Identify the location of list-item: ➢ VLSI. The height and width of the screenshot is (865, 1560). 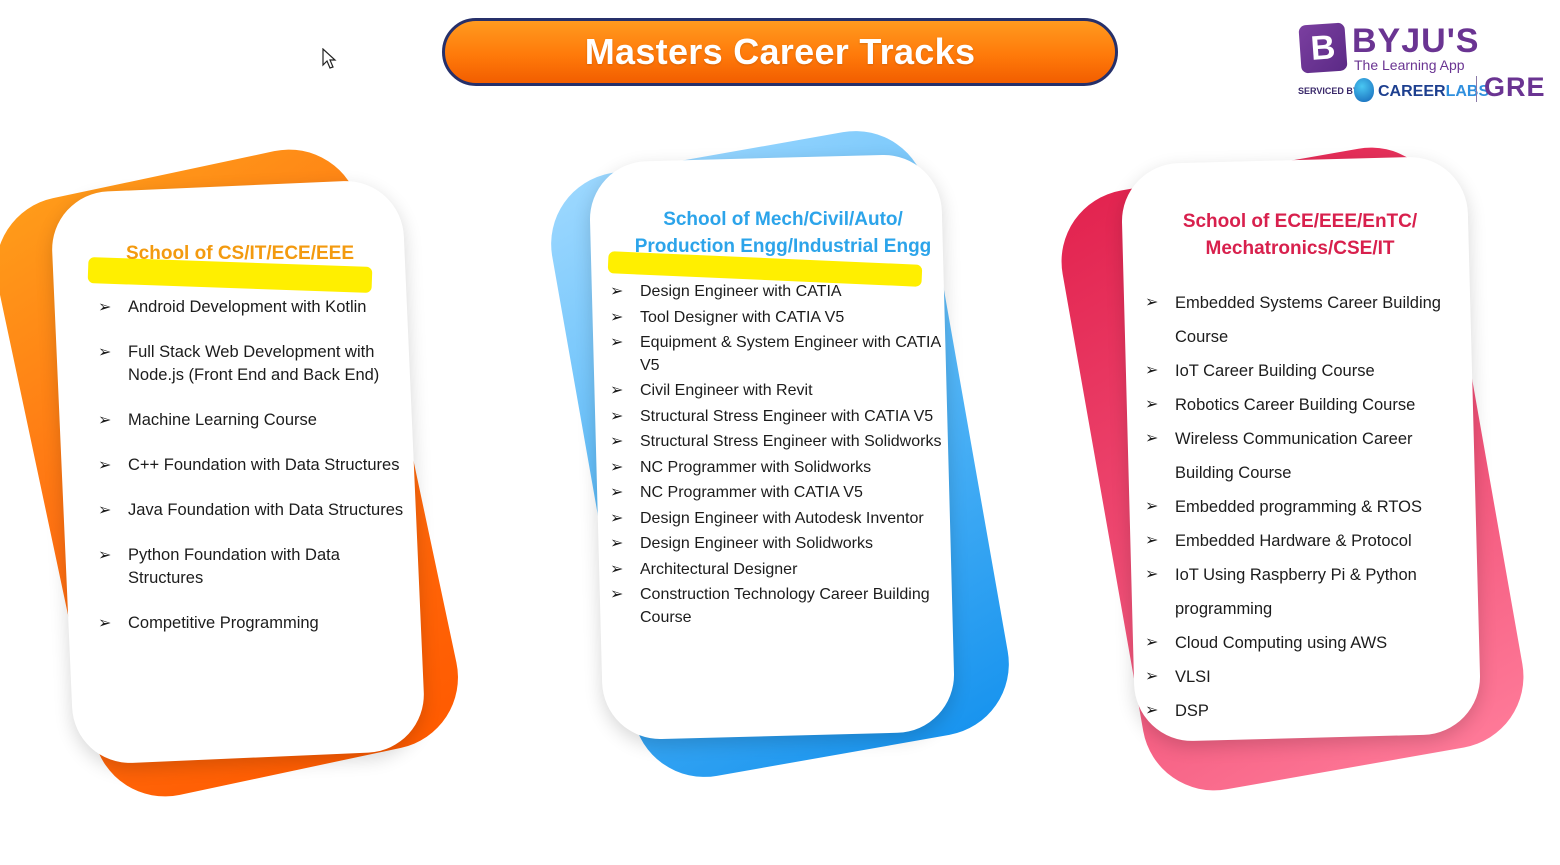
(1305, 677).